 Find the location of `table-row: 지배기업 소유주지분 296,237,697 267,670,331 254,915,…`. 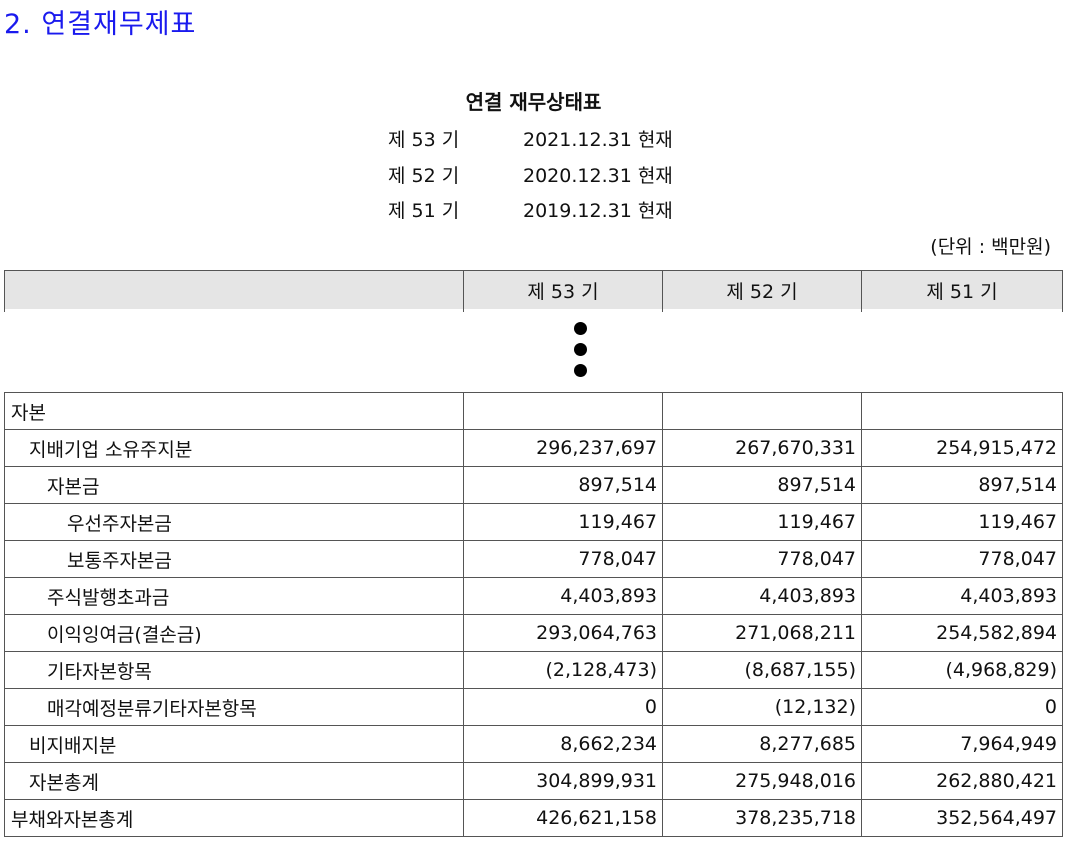

table-row: 지배기업 소유주지분 296,237,697 267,670,331 254,915,… is located at coordinates (533, 448).